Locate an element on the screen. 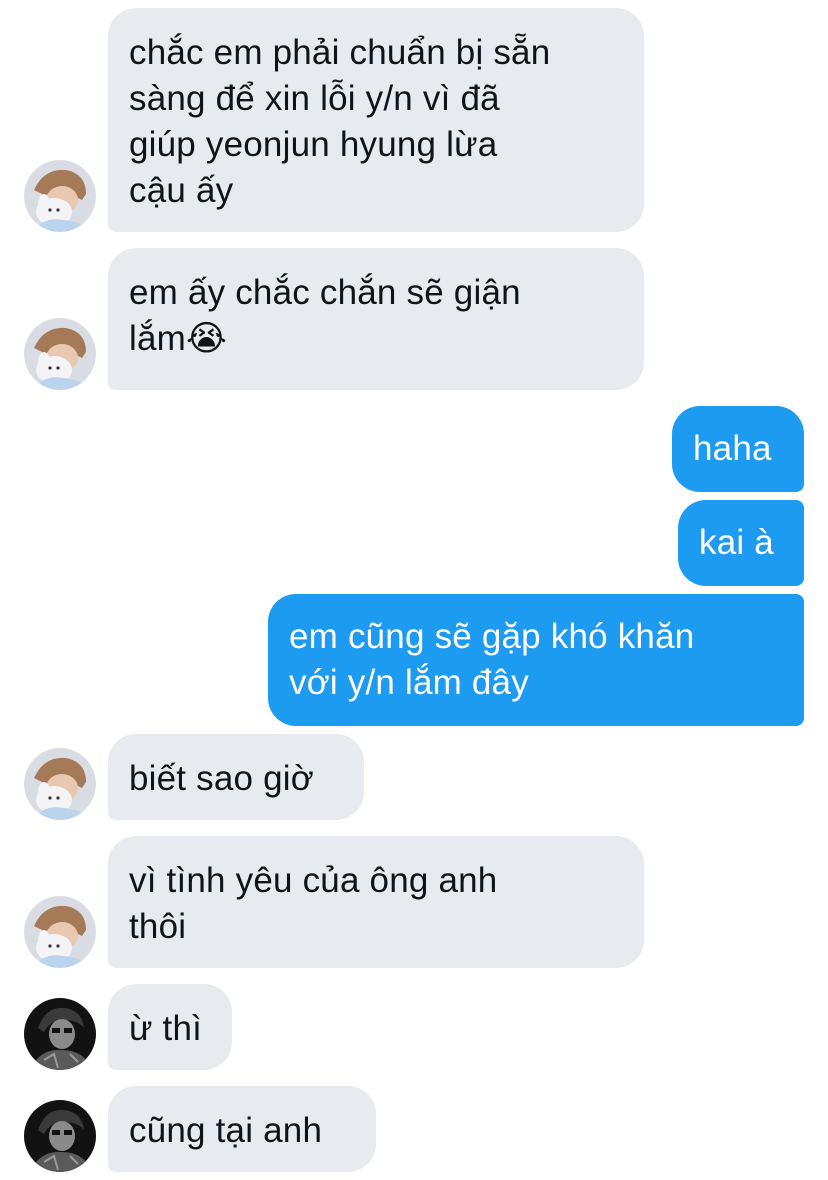  incoming-message-bubble: vì tình yêu của ông anh thôi is located at coordinates (376, 902).